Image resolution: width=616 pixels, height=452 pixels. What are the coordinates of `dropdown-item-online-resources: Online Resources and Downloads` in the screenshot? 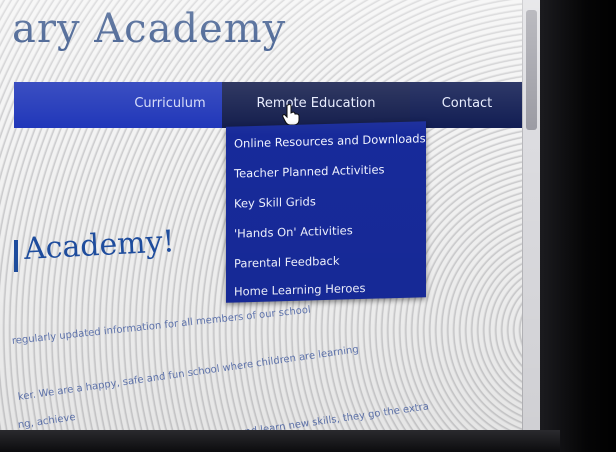 It's located at (330, 140).